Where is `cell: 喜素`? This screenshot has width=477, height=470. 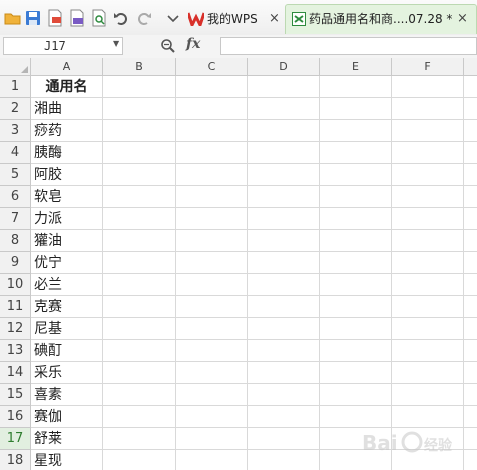 cell: 喜素 is located at coordinates (67, 395).